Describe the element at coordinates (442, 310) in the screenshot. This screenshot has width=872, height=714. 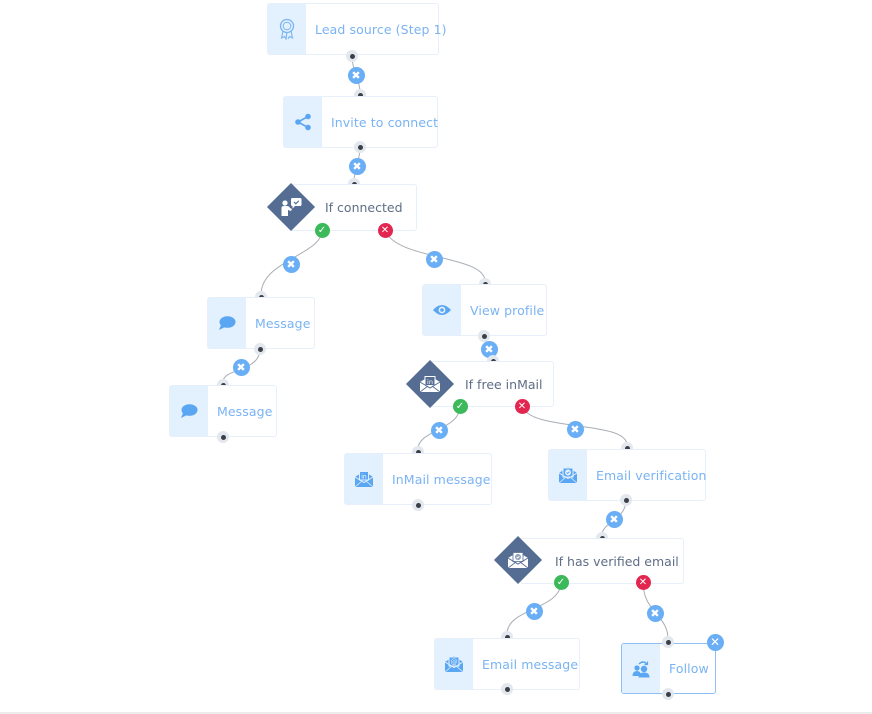
I see `eye-icon` at that location.